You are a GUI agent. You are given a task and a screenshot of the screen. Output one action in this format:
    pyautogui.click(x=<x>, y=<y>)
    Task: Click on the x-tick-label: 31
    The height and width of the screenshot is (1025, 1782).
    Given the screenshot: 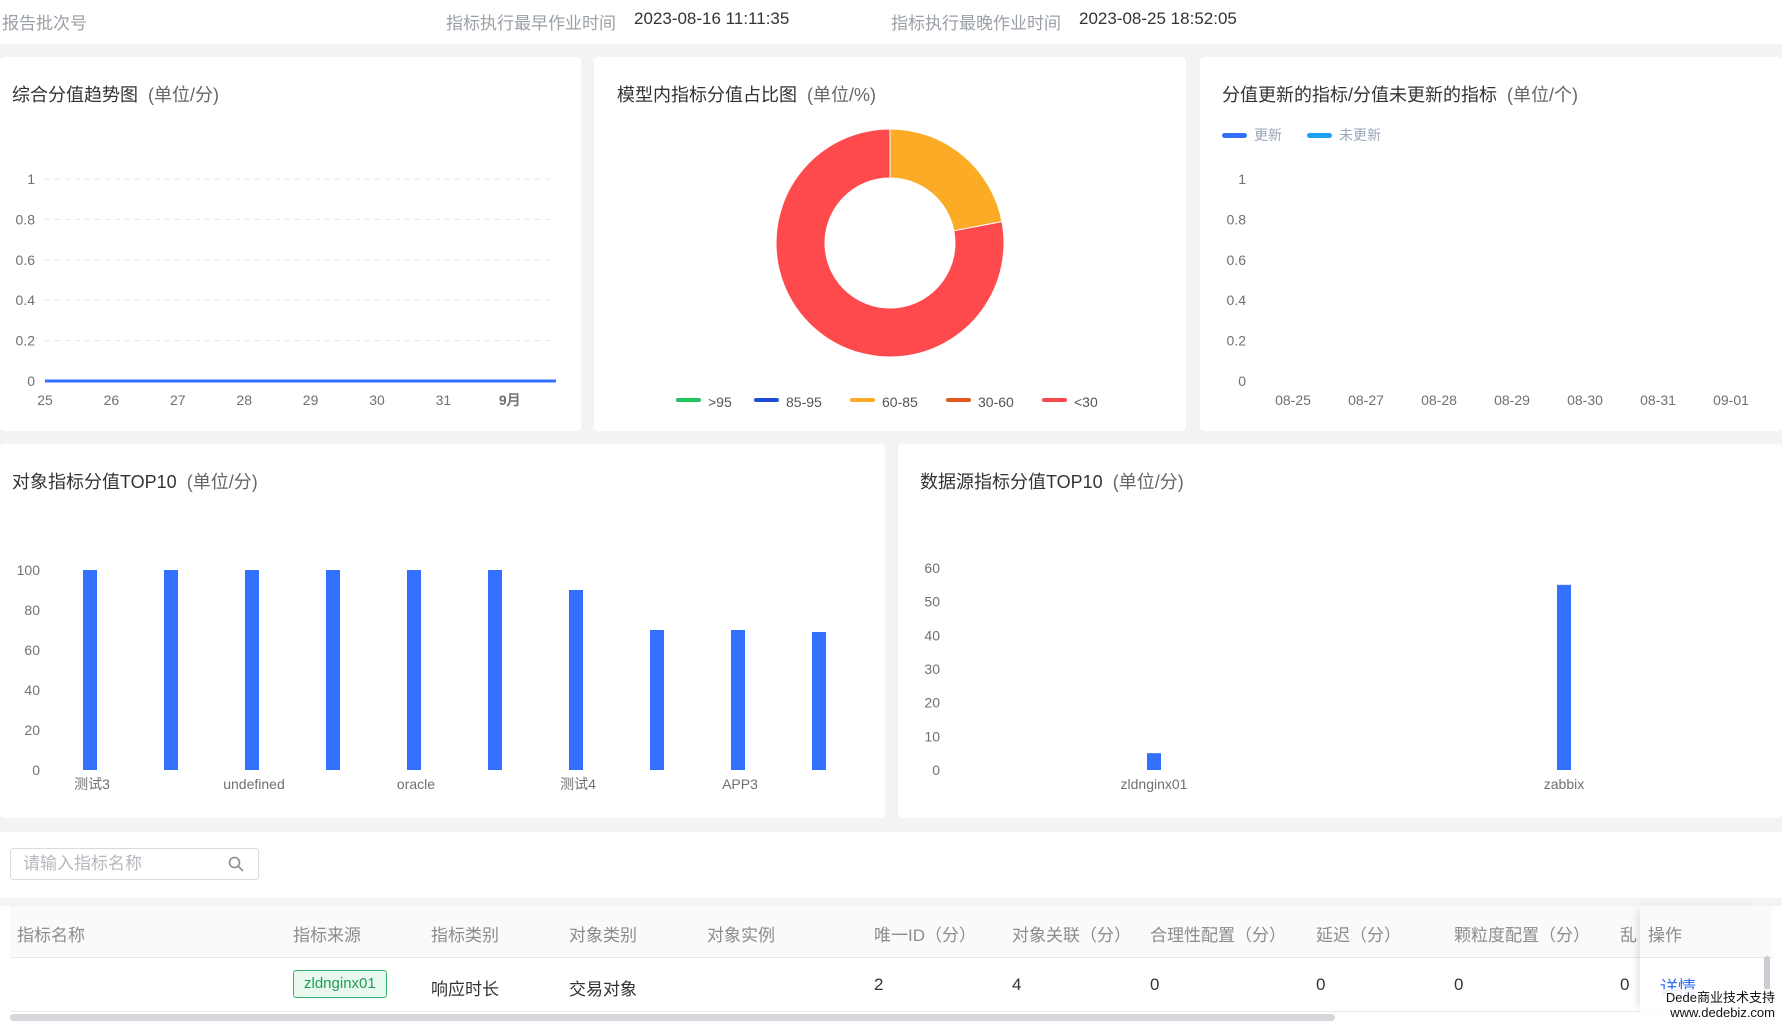 What is the action you would take?
    pyautogui.click(x=444, y=400)
    